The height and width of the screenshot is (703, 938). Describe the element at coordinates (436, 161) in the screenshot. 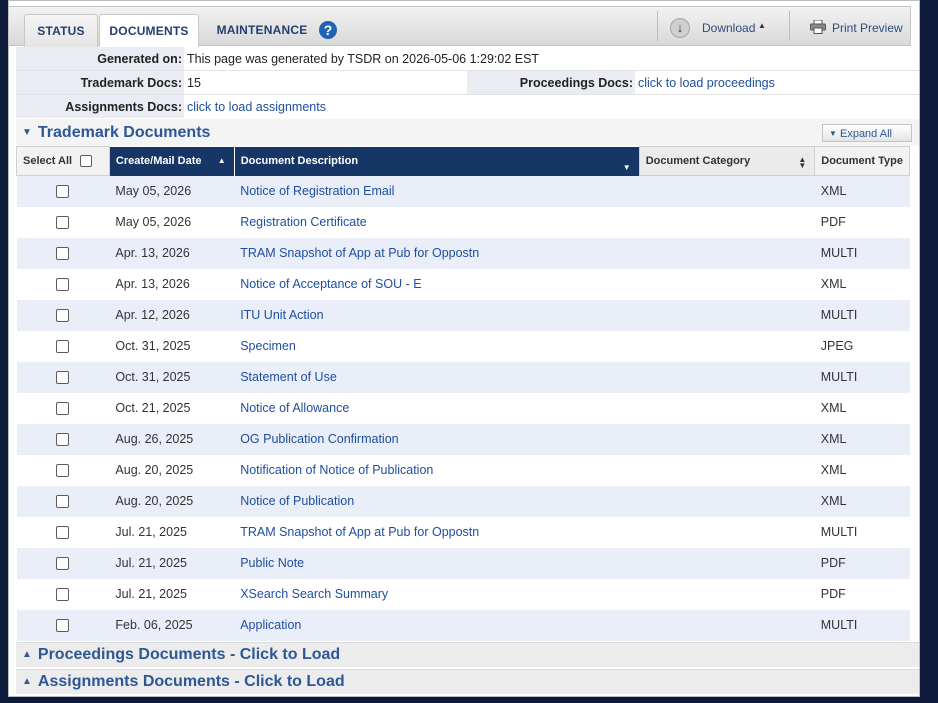

I see `description-column-header: Document Description ▼` at that location.